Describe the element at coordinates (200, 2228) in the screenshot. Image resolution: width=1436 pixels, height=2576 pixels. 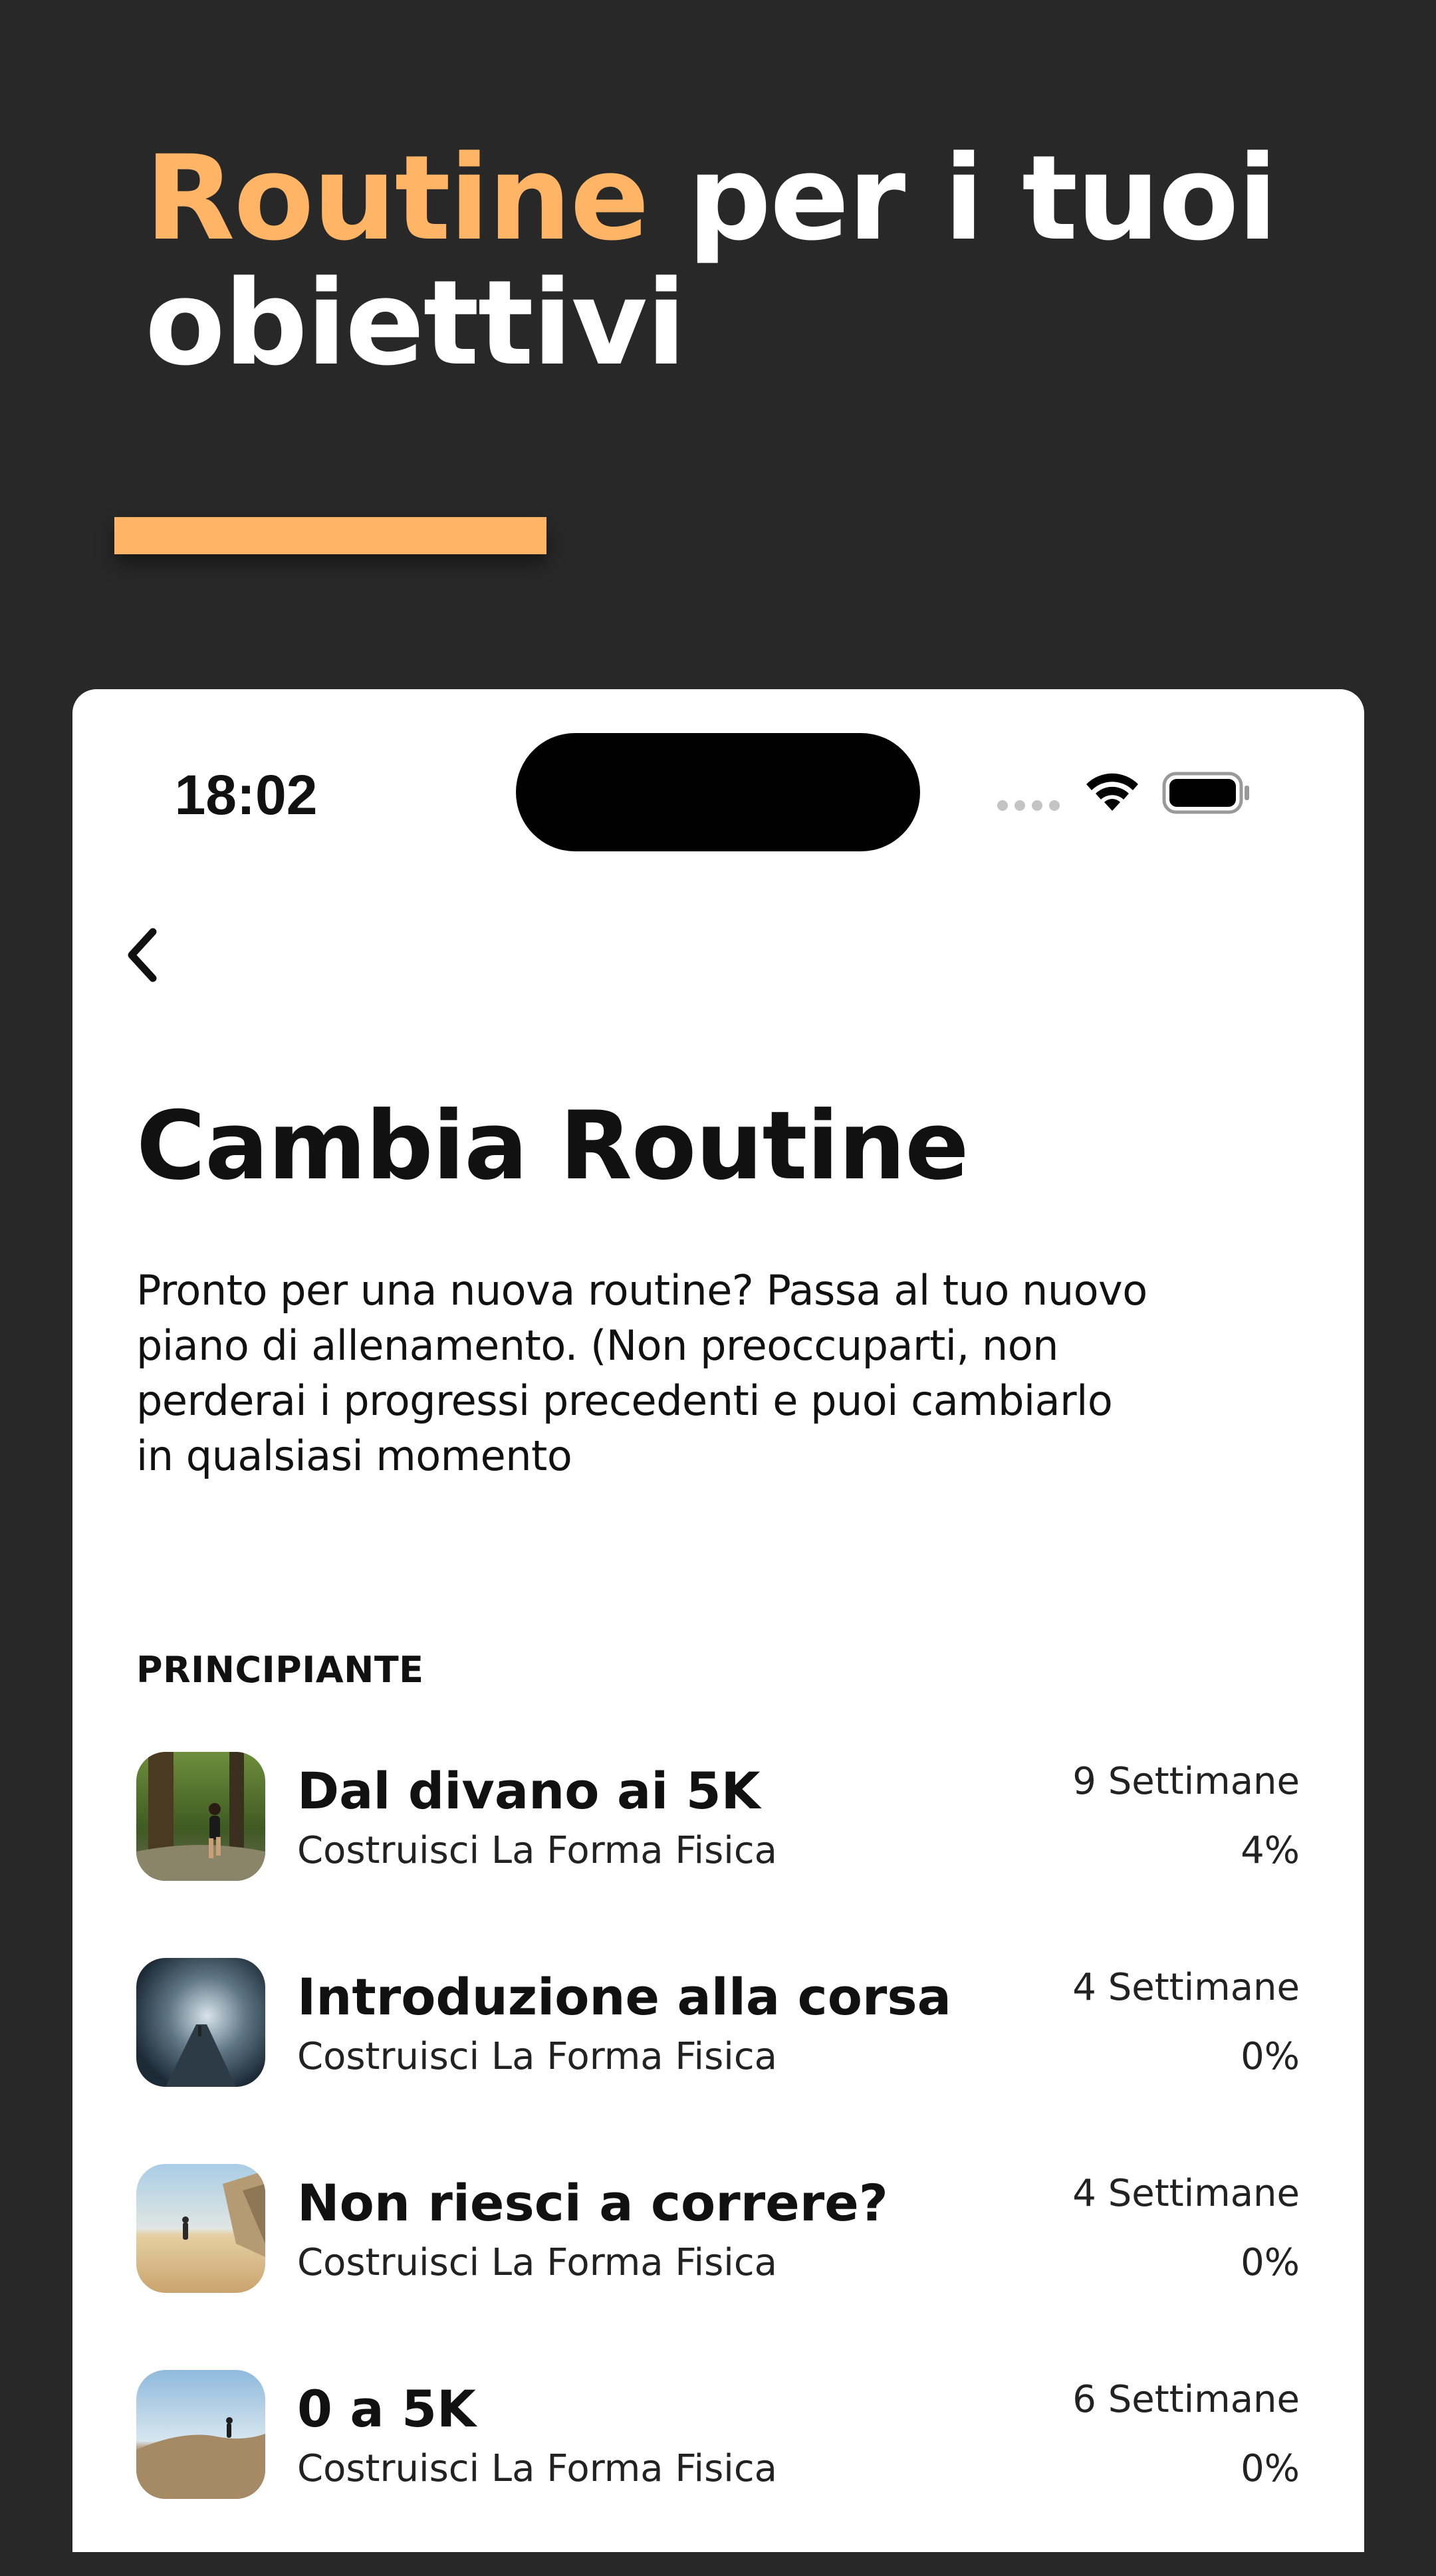
I see `beach-runner-photo` at that location.